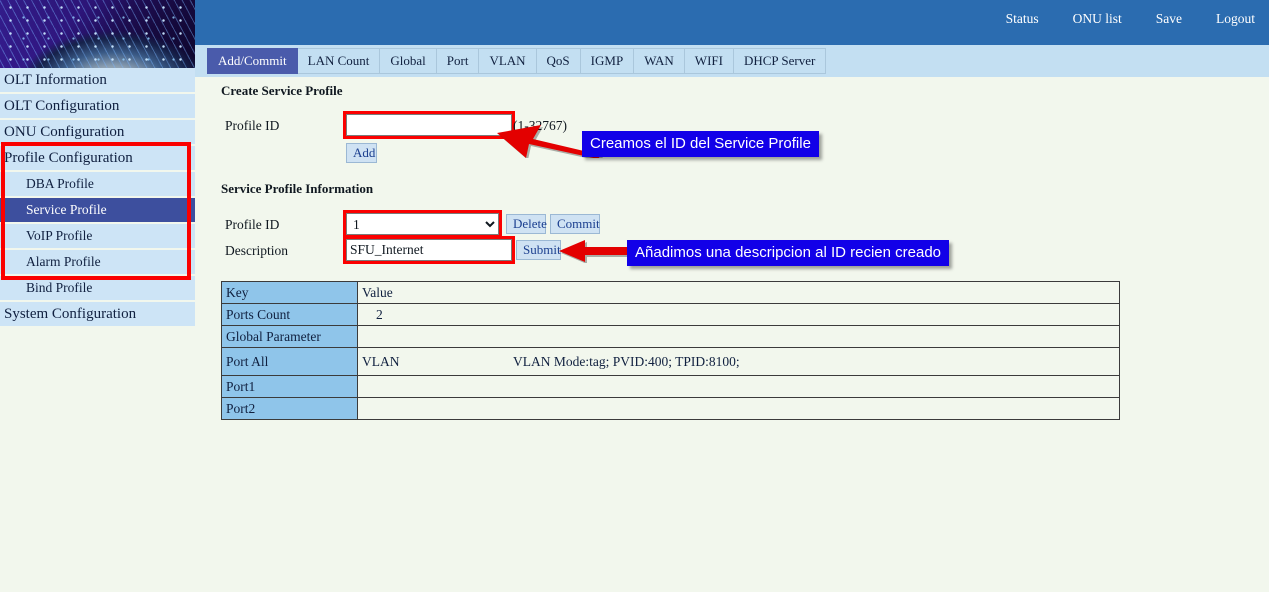 Image resolution: width=1269 pixels, height=592 pixels. I want to click on banner-dots, so click(97, 34).